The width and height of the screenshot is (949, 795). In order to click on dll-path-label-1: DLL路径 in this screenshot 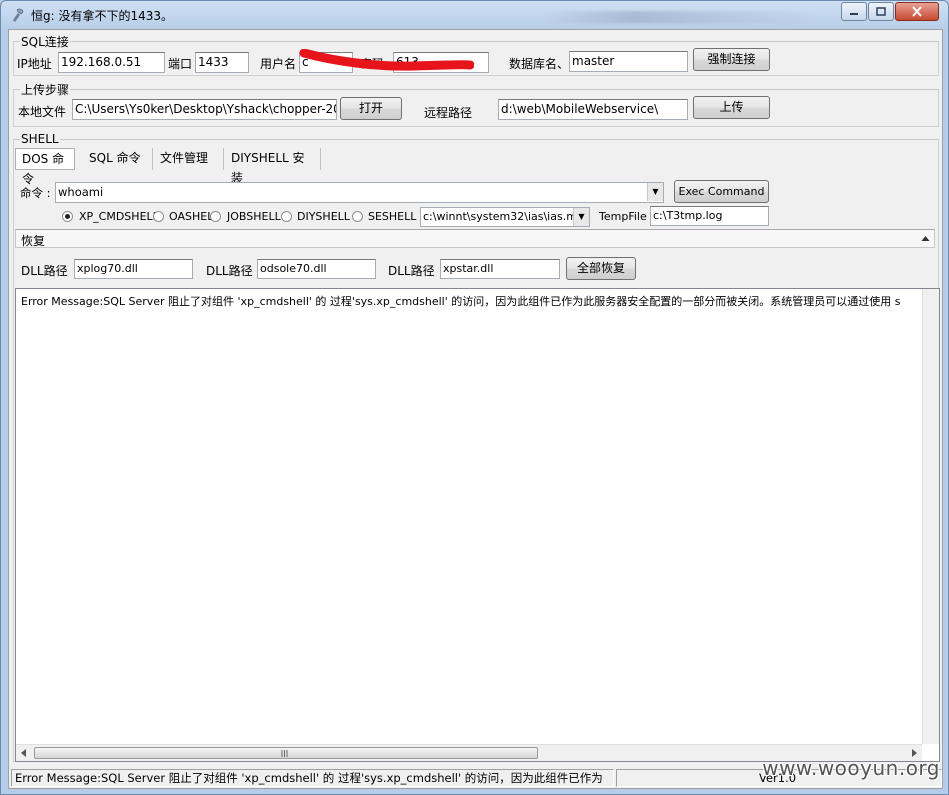, I will do `click(44, 271)`.